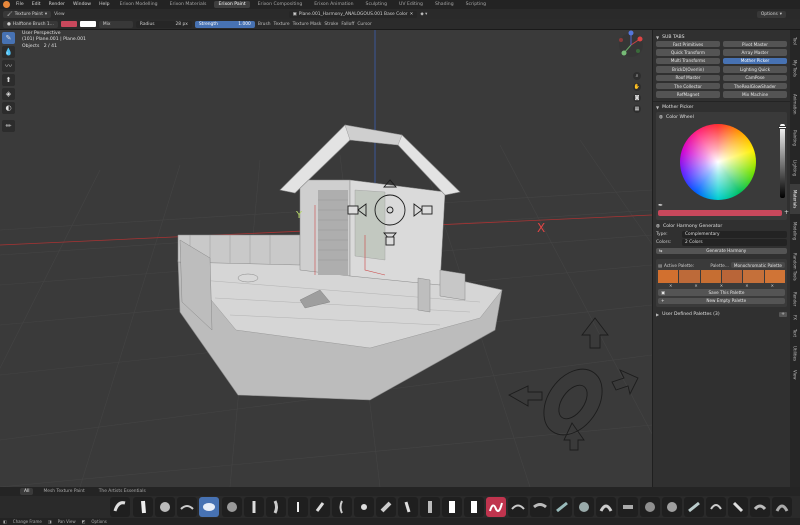 Image resolution: width=800 pixels, height=525 pixels. Describe the element at coordinates (755, 69) in the screenshot. I see `sub-tab-button: Lighting Quick` at that location.